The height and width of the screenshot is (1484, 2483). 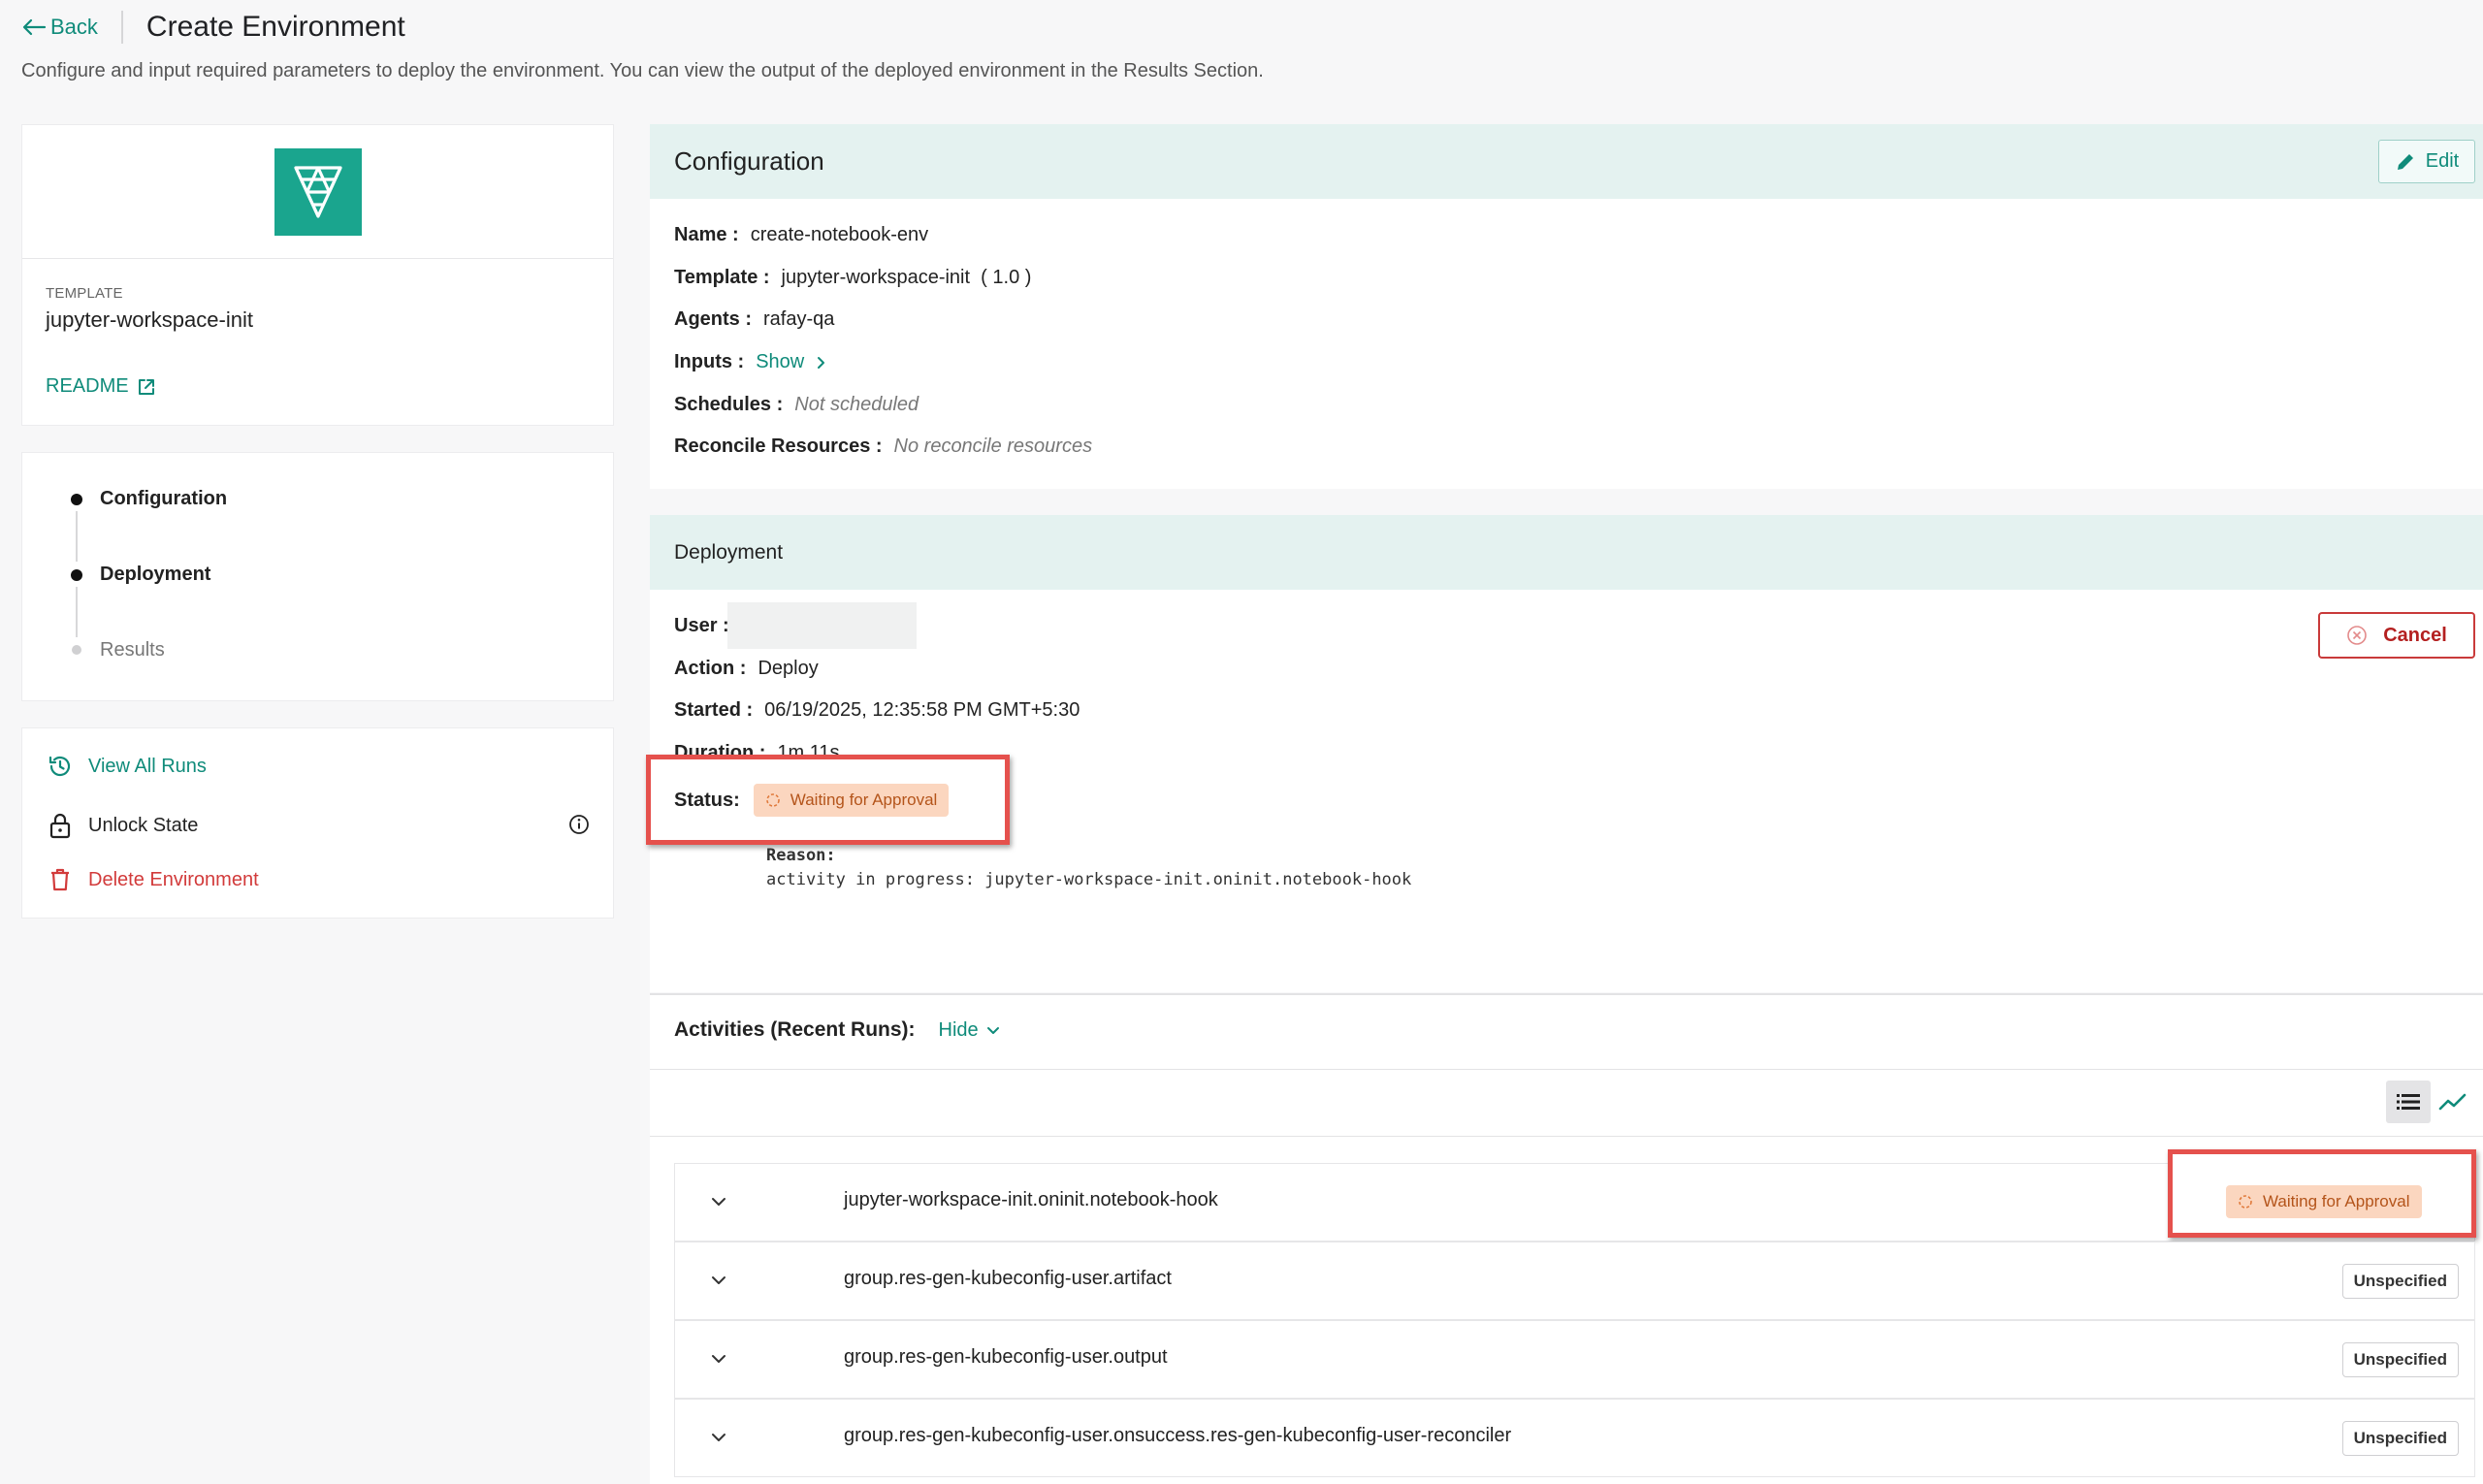 I want to click on activity-status: Waiting for Approval, so click(x=2324, y=1201).